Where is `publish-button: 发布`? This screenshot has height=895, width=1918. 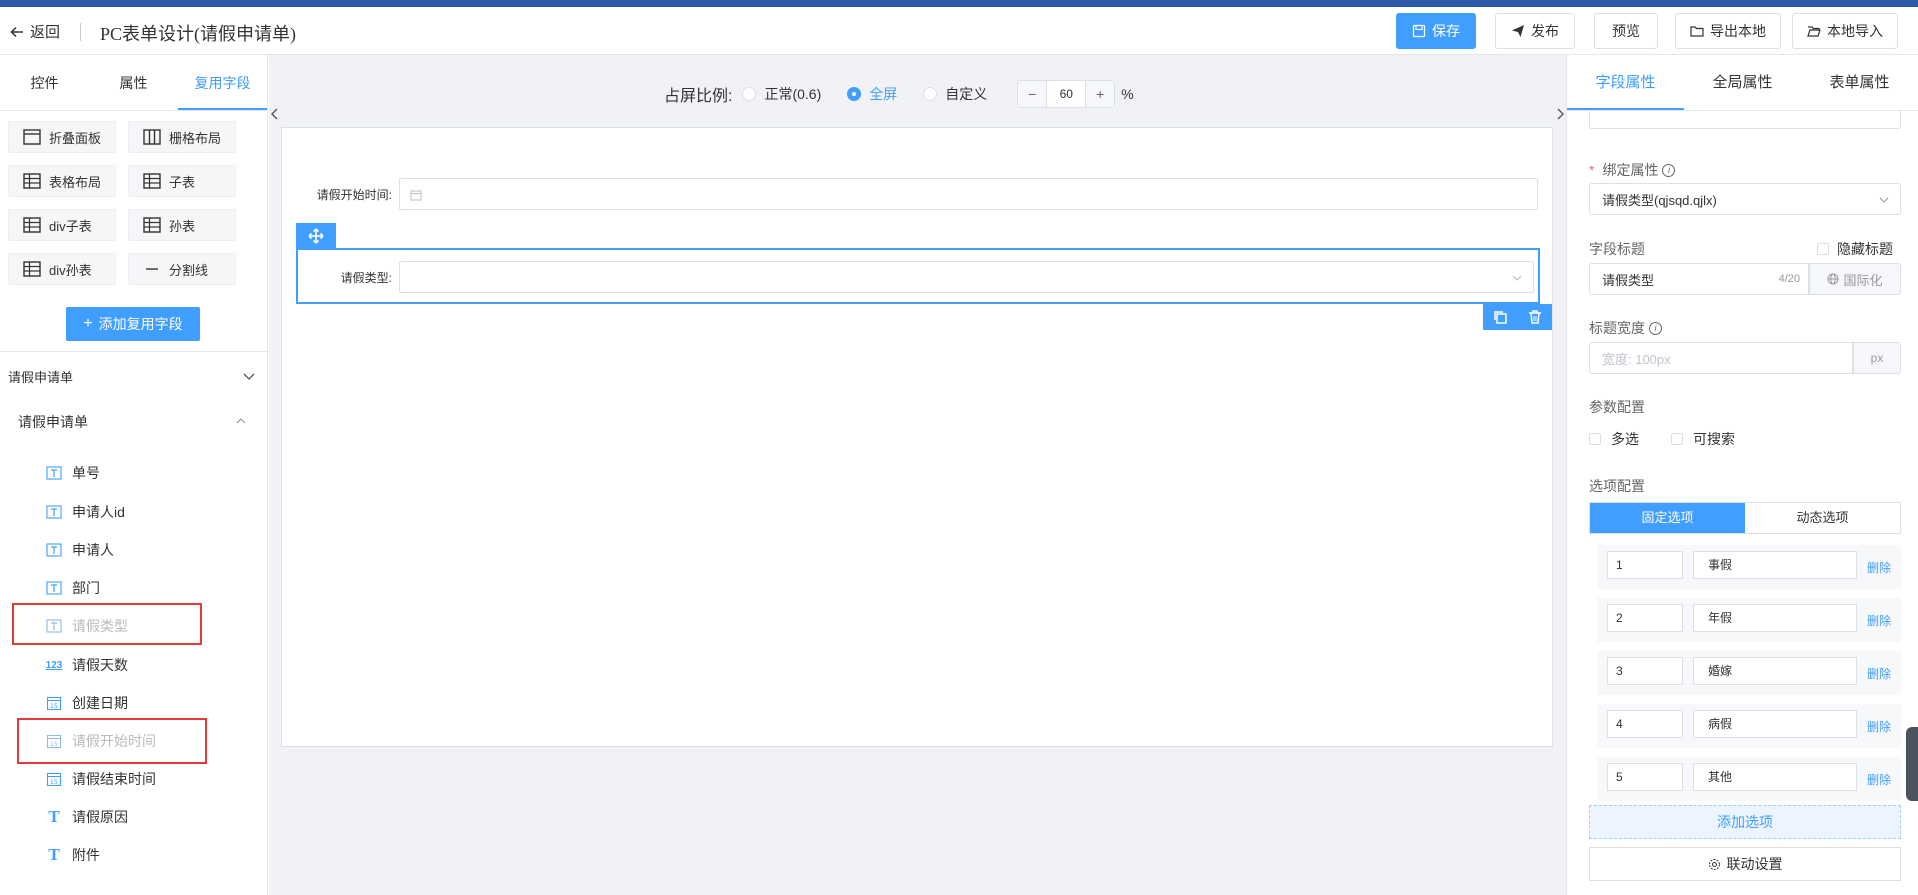 publish-button: 发布 is located at coordinates (1535, 31).